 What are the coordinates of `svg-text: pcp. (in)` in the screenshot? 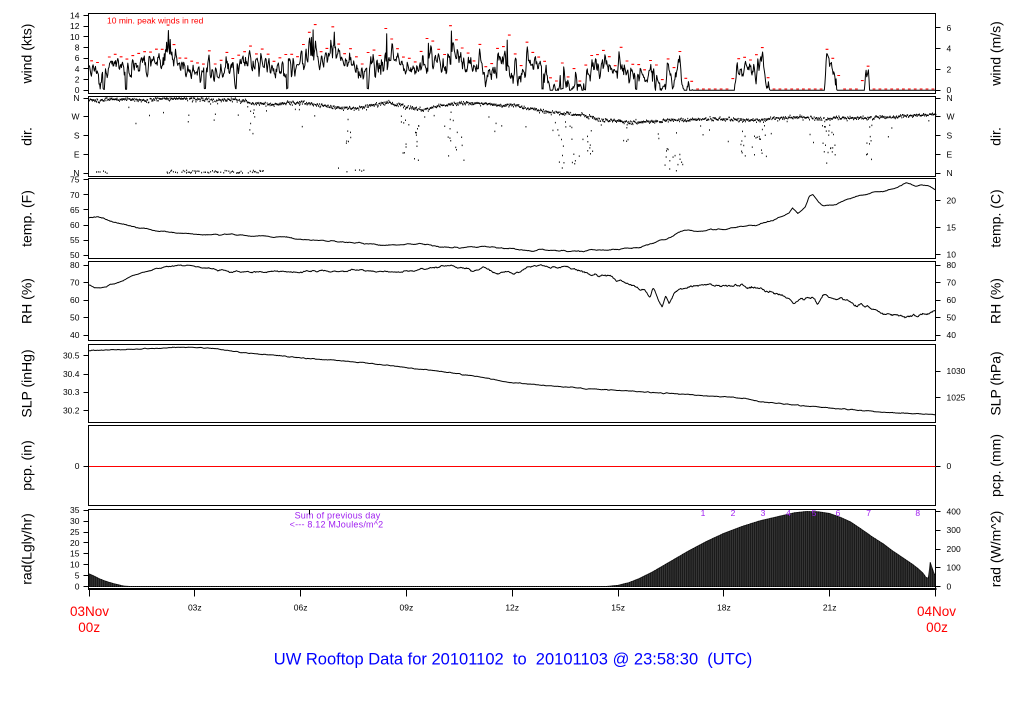 It's located at (27, 465).